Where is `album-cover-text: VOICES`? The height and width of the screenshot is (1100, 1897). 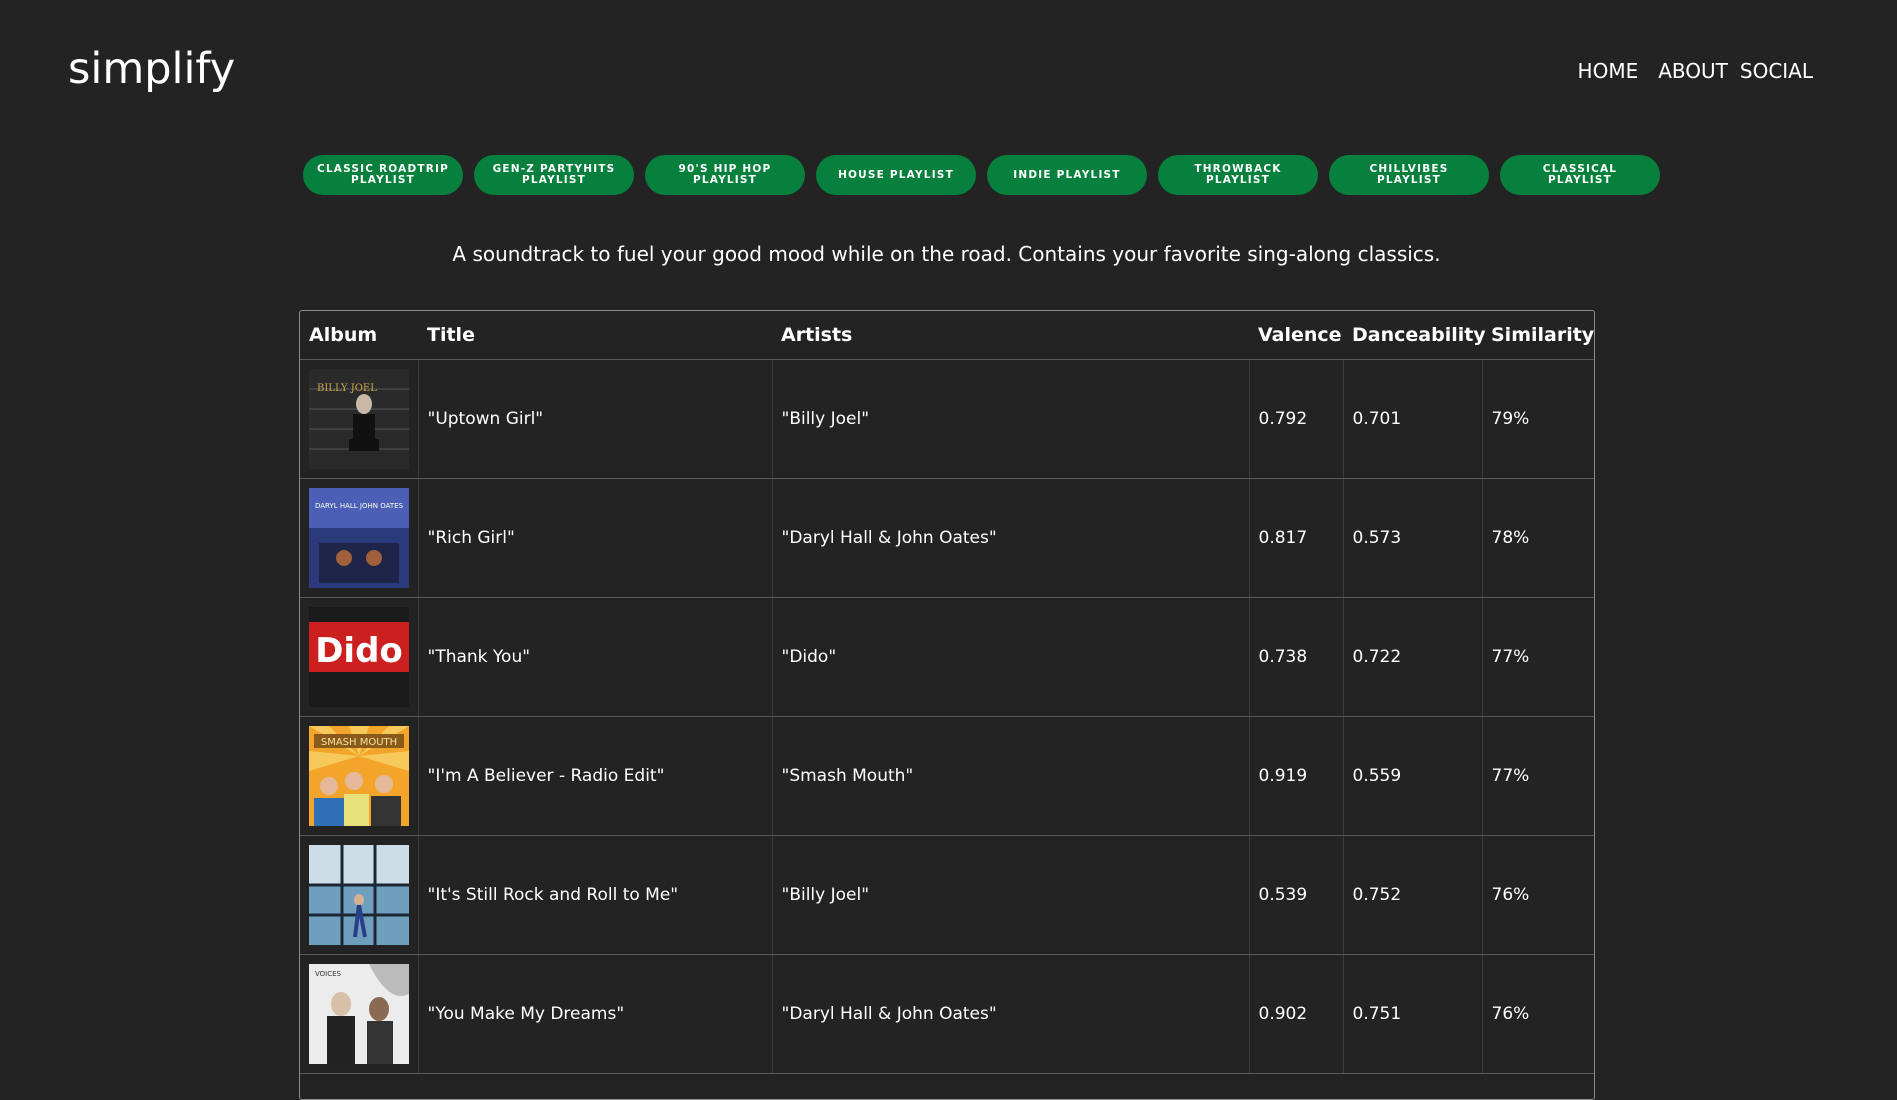
album-cover-text: VOICES is located at coordinates (328, 974).